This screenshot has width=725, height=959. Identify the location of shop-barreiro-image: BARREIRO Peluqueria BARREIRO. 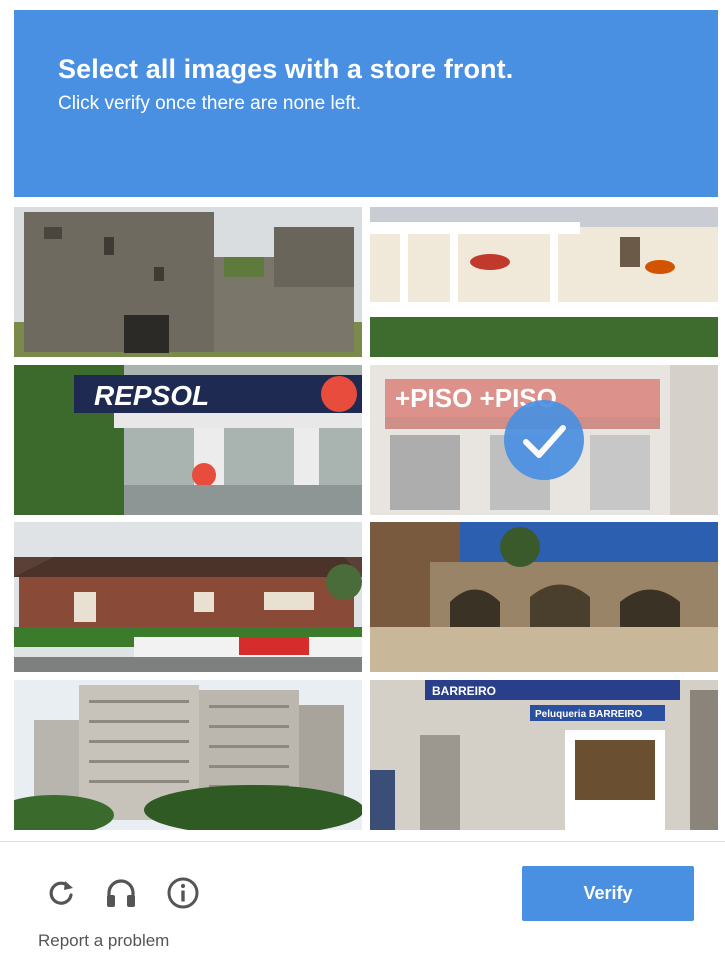
(544, 755).